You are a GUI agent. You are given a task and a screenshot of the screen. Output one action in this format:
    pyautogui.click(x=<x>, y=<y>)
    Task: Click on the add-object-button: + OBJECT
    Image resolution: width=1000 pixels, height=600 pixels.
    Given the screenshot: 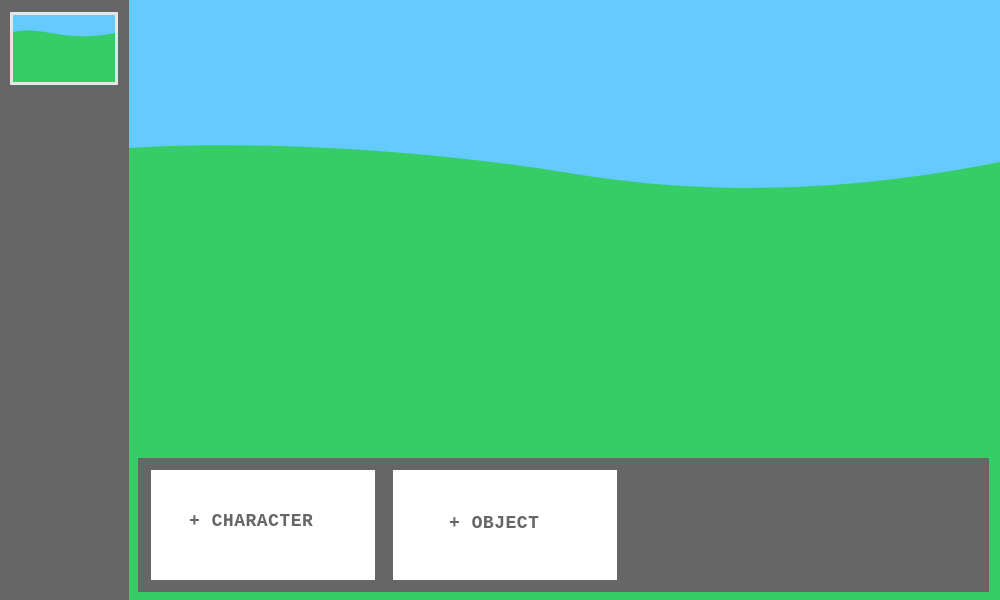 What is the action you would take?
    pyautogui.click(x=505, y=525)
    